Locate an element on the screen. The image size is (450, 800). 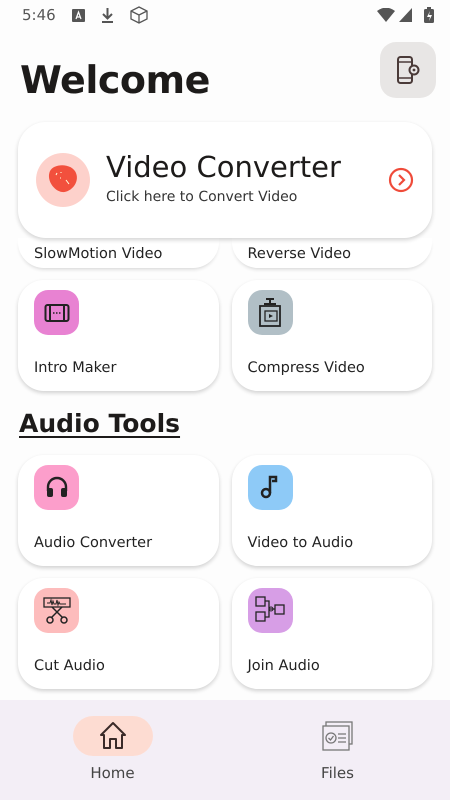
video-converter-card: Video Converter Click here to Convert Video is located at coordinates (225, 180).